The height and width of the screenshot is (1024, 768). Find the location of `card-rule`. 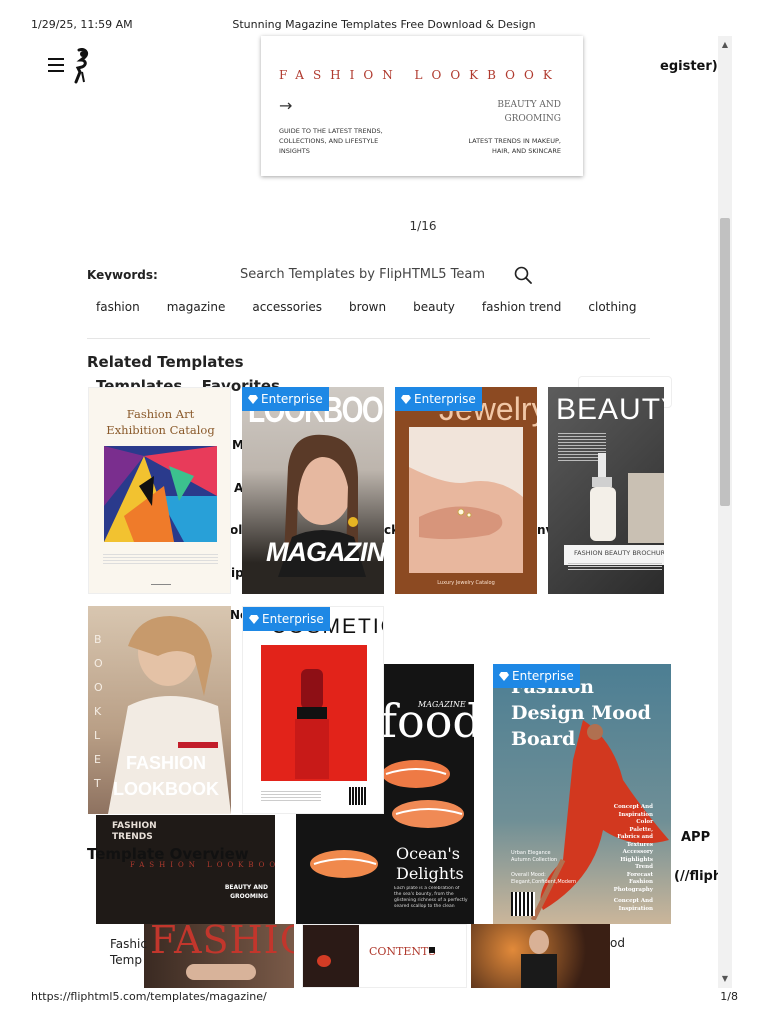

card-rule is located at coordinates (161, 584).